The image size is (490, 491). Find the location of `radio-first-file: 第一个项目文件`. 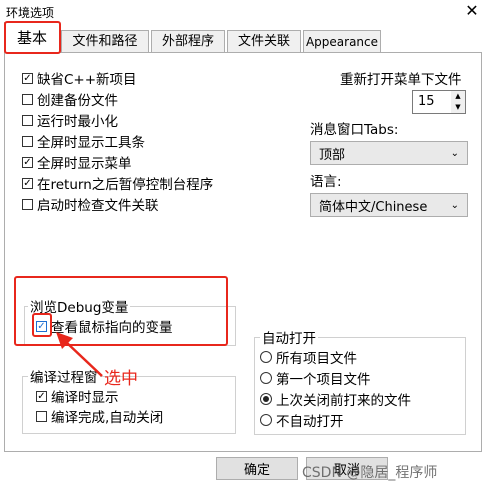

radio-first-file: 第一个项目文件 is located at coordinates (335, 378).